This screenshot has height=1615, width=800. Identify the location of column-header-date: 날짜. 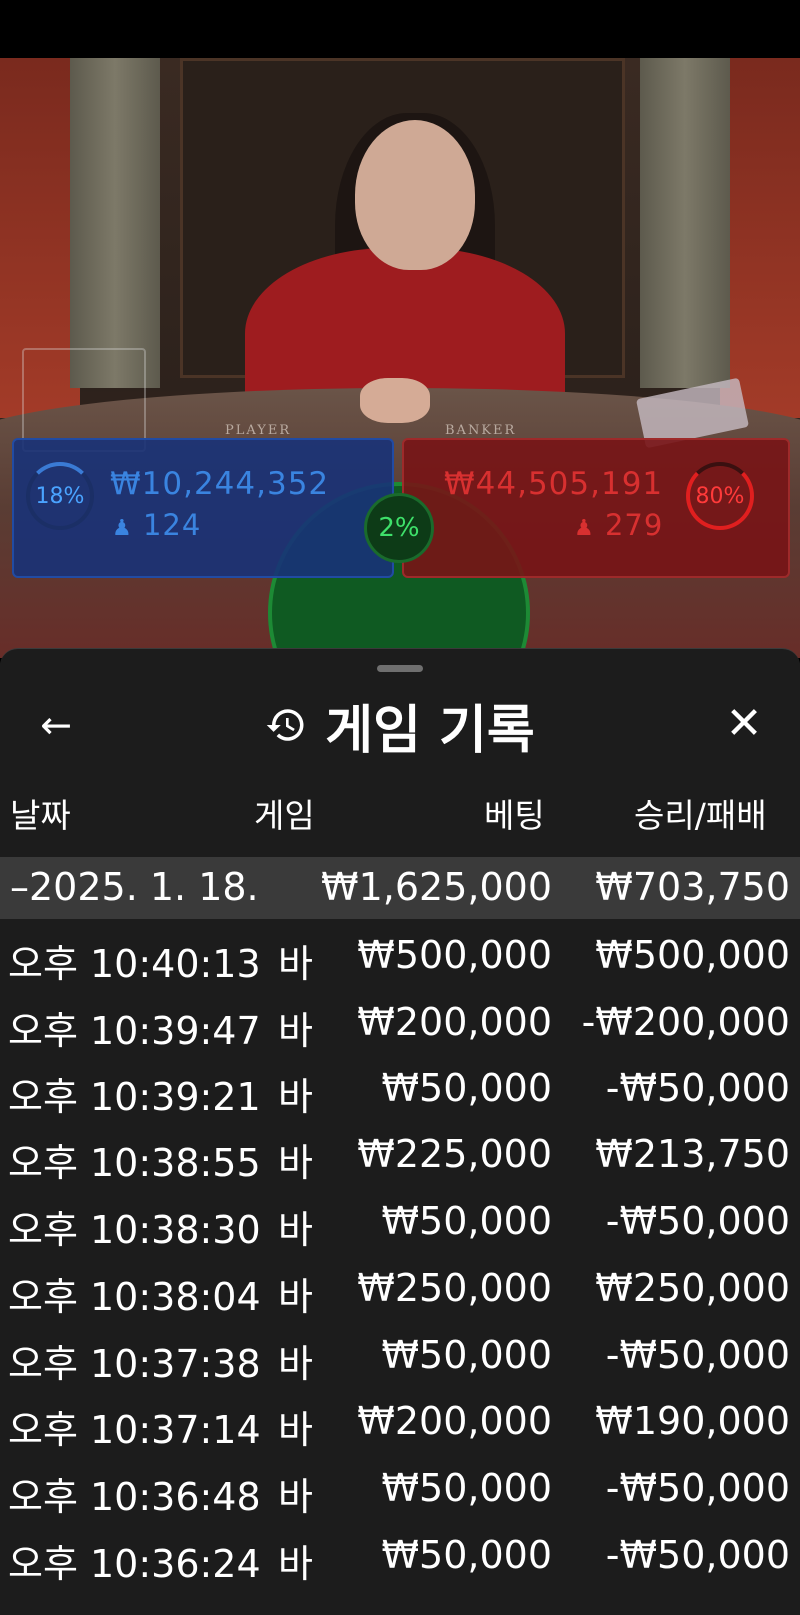
(40, 813).